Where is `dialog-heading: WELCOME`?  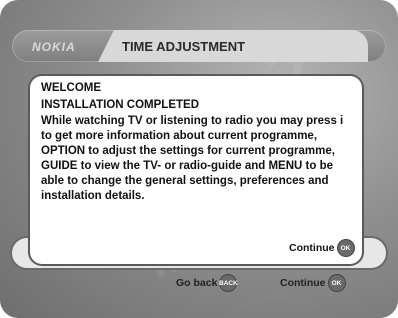 dialog-heading: WELCOME is located at coordinates (71, 88).